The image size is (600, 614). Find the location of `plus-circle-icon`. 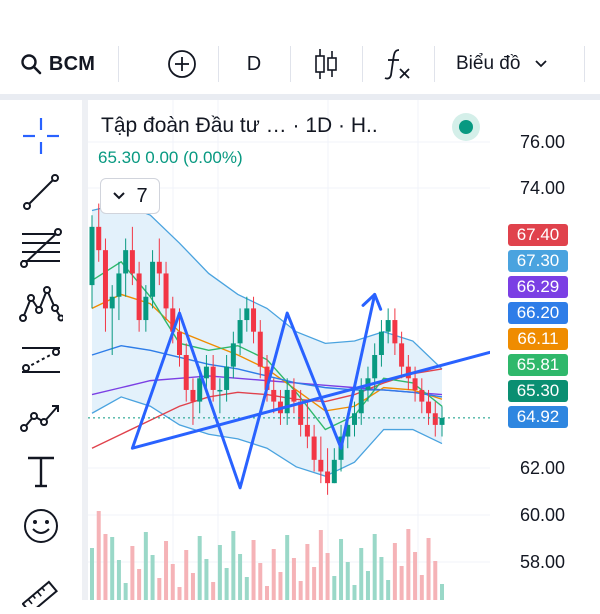

plus-circle-icon is located at coordinates (182, 64).